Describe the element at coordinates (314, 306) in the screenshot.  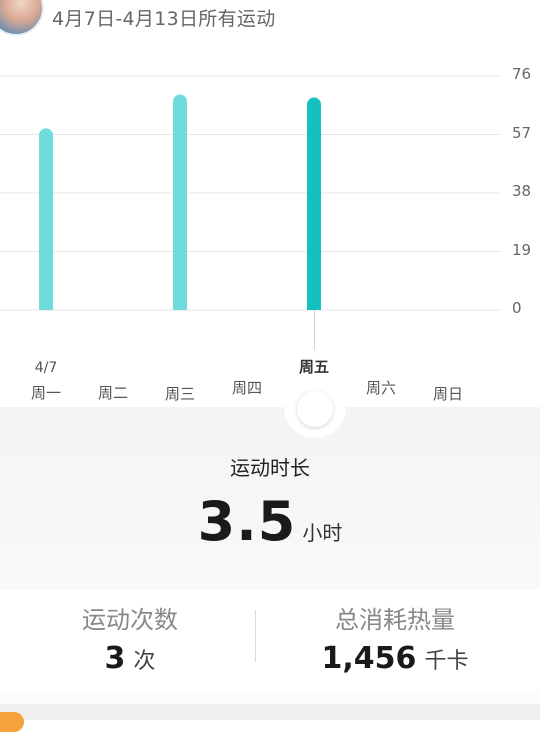
I see `bar-base-周五` at that location.